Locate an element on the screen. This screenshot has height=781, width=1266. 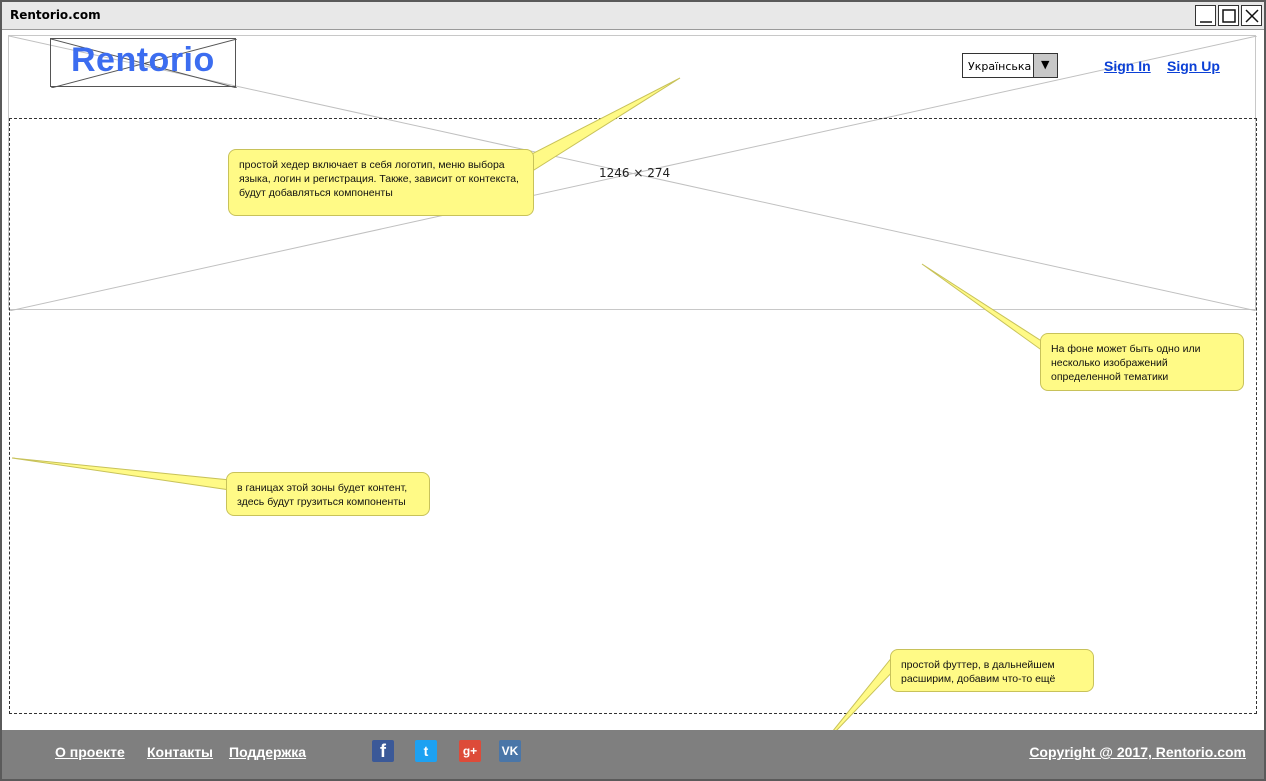
vk-icon: VK is located at coordinates (510, 751).